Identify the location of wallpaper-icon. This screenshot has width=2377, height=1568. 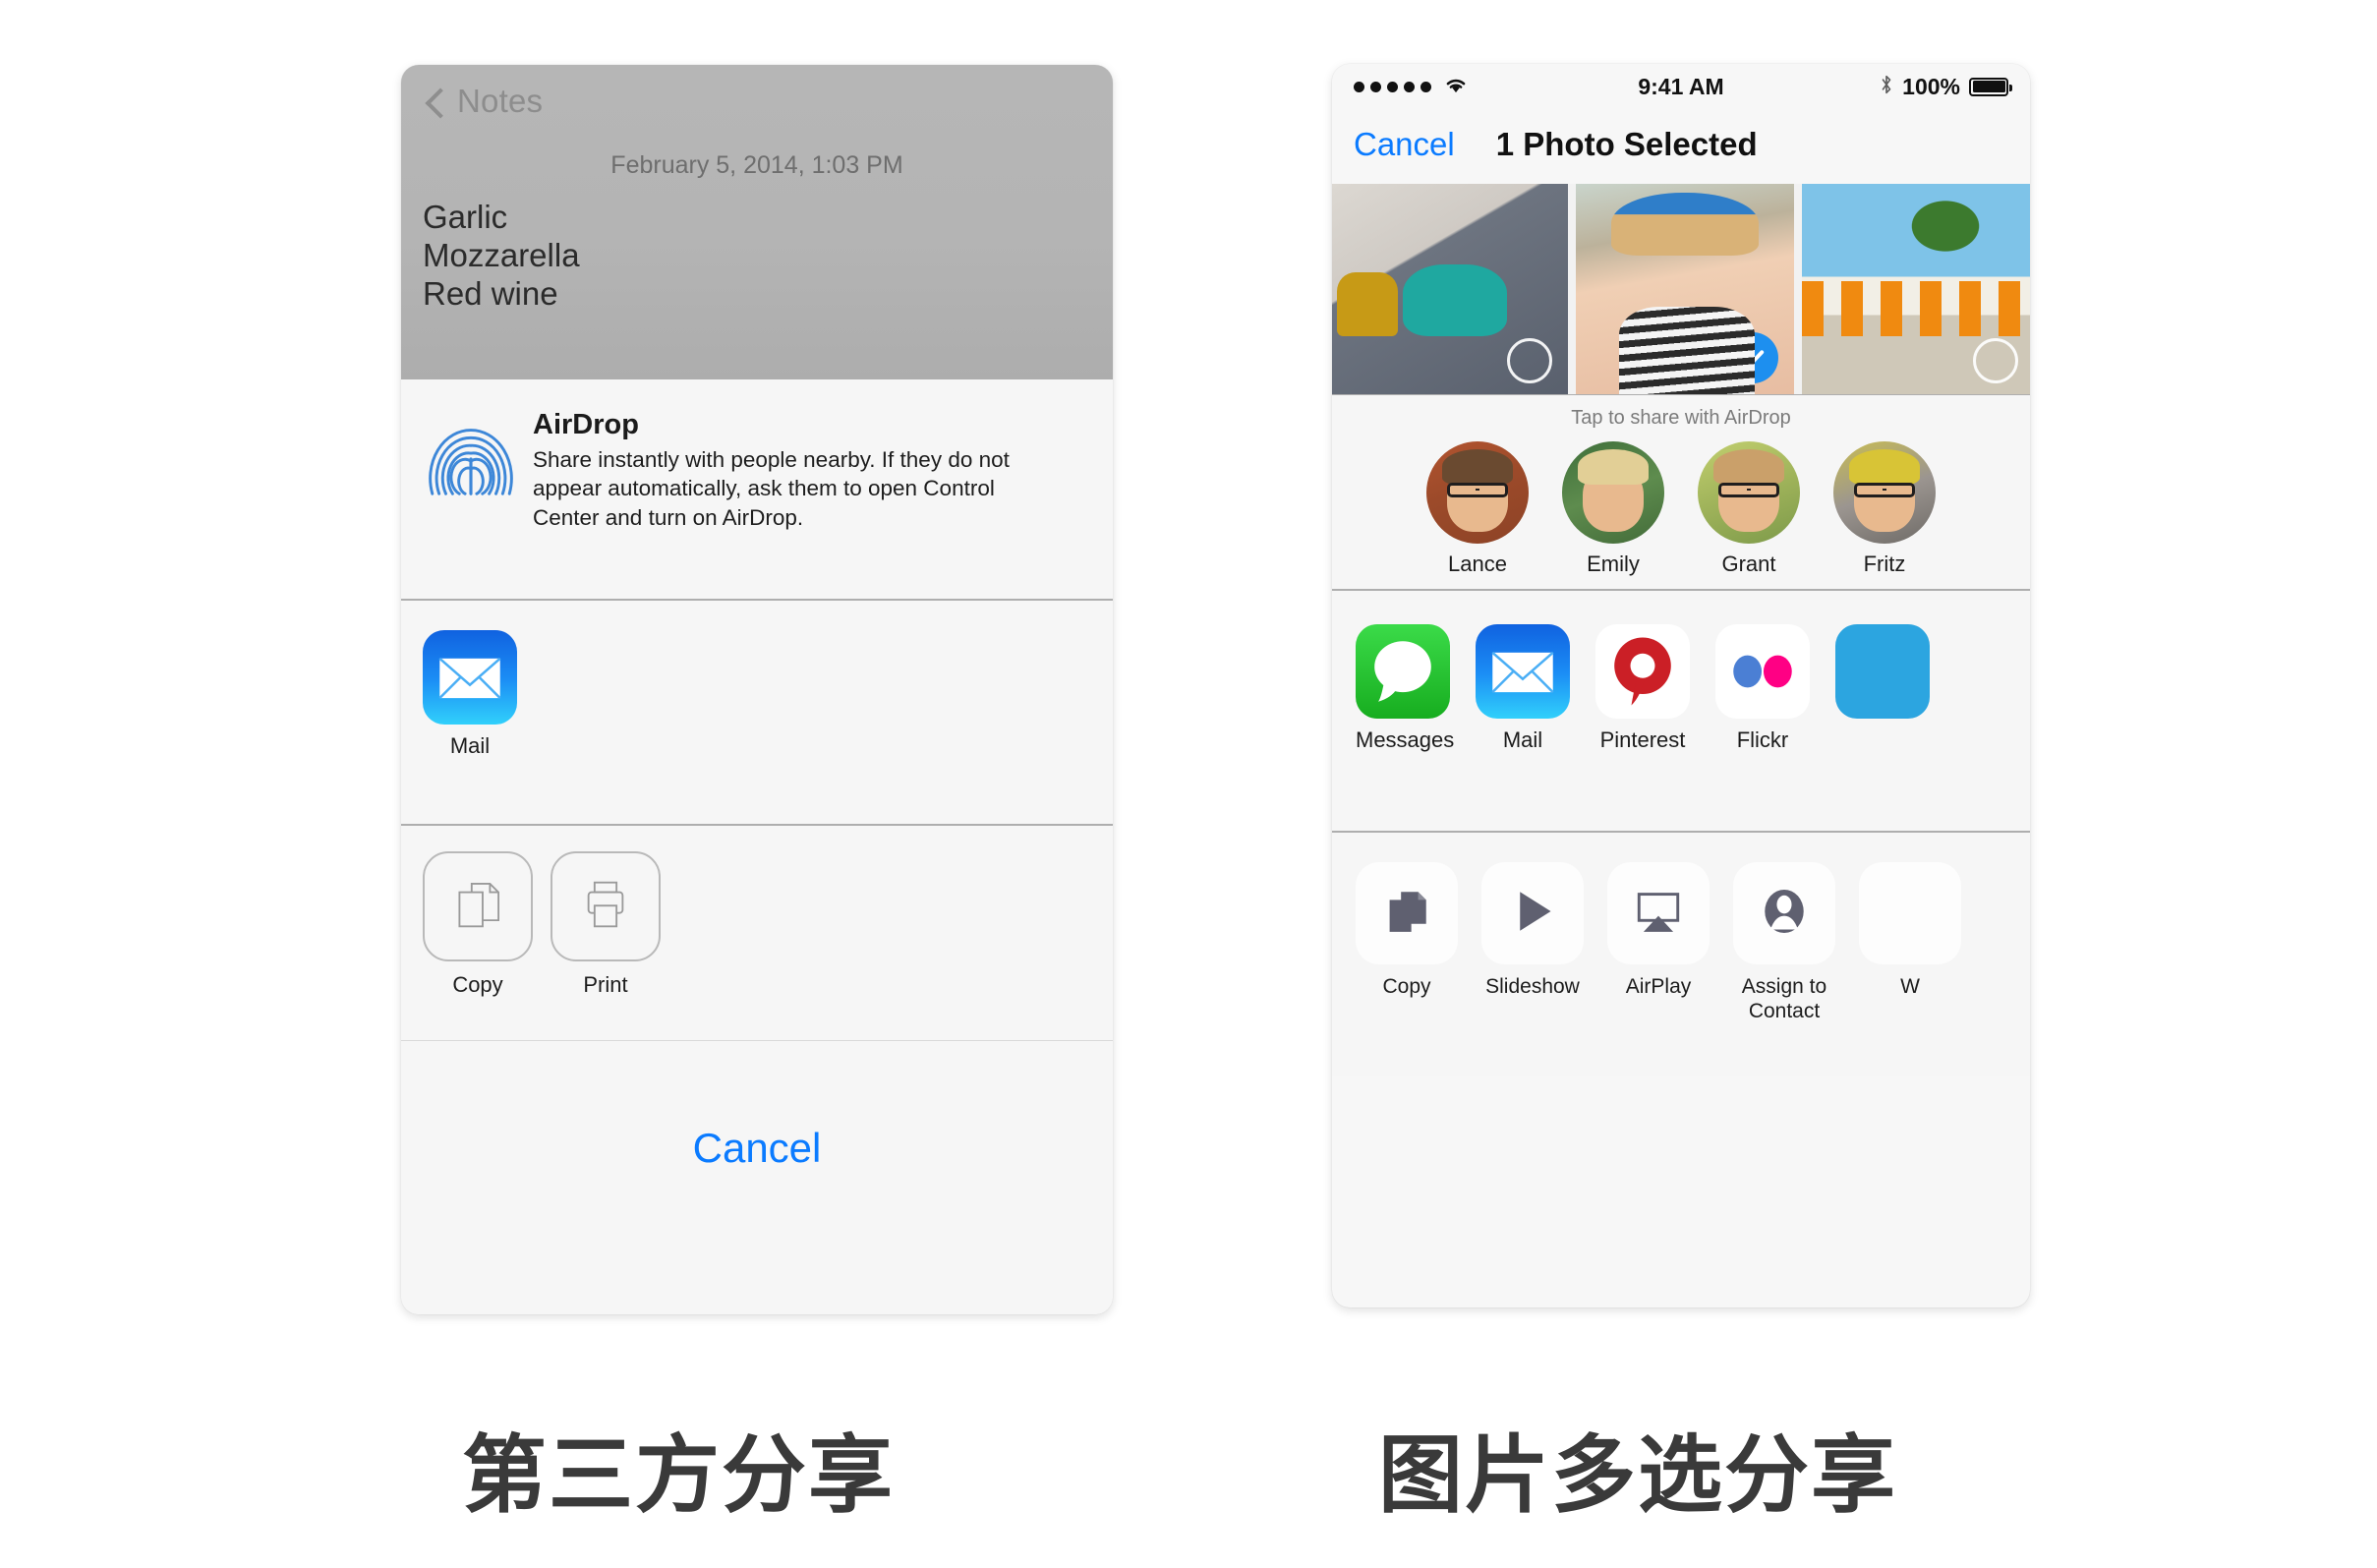
(1910, 913).